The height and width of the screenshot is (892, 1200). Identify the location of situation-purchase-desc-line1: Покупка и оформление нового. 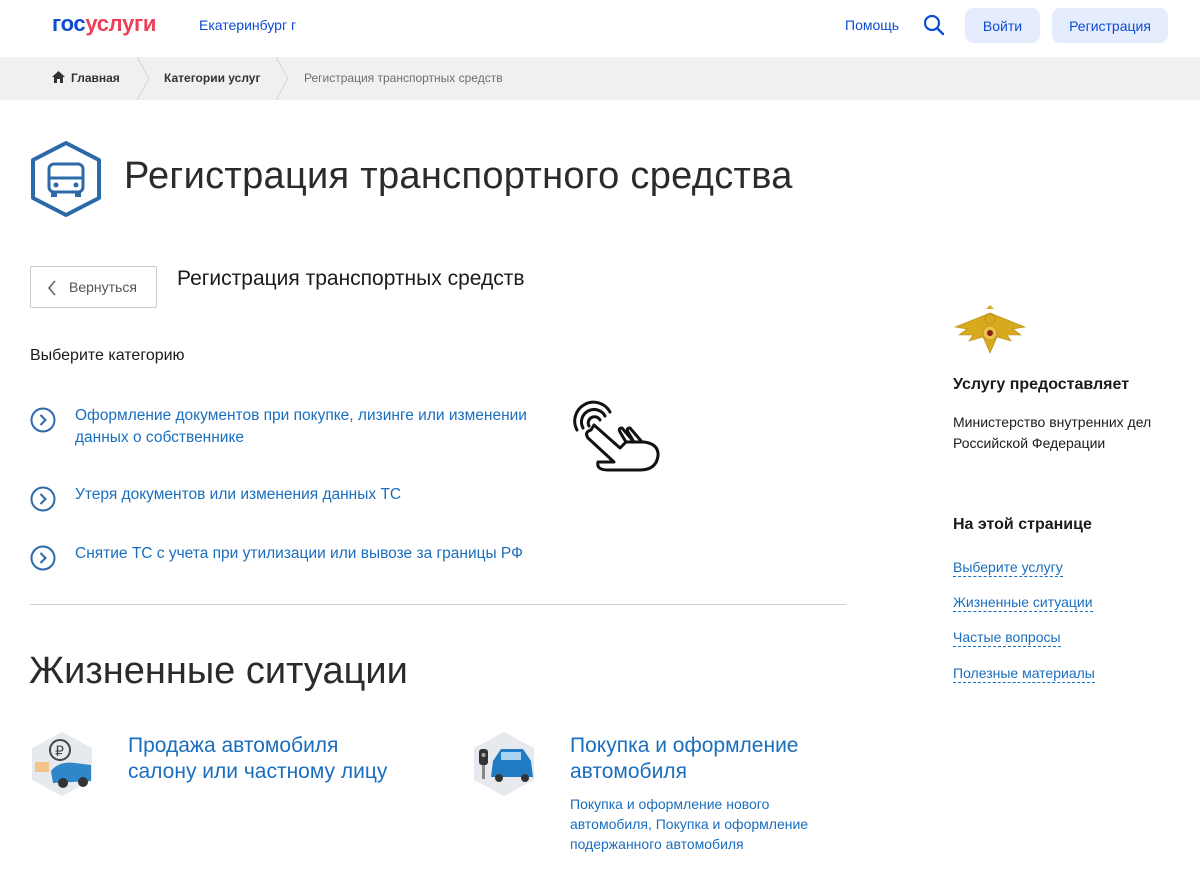
(670, 804).